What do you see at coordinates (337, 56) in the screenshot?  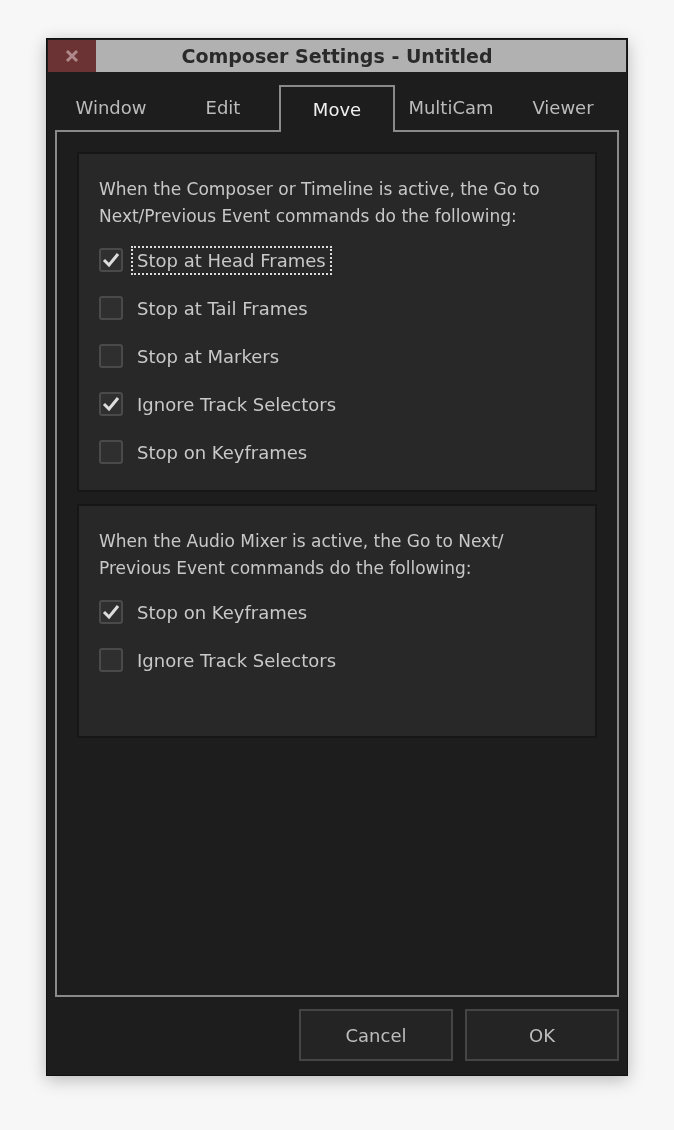 I see `window-title: Composer Settings - Untitled` at bounding box center [337, 56].